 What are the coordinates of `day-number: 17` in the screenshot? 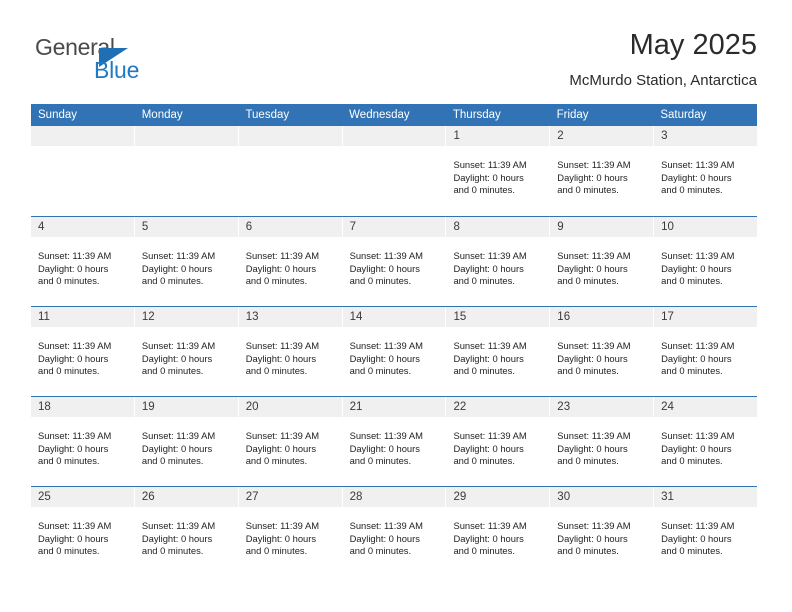 It's located at (667, 317).